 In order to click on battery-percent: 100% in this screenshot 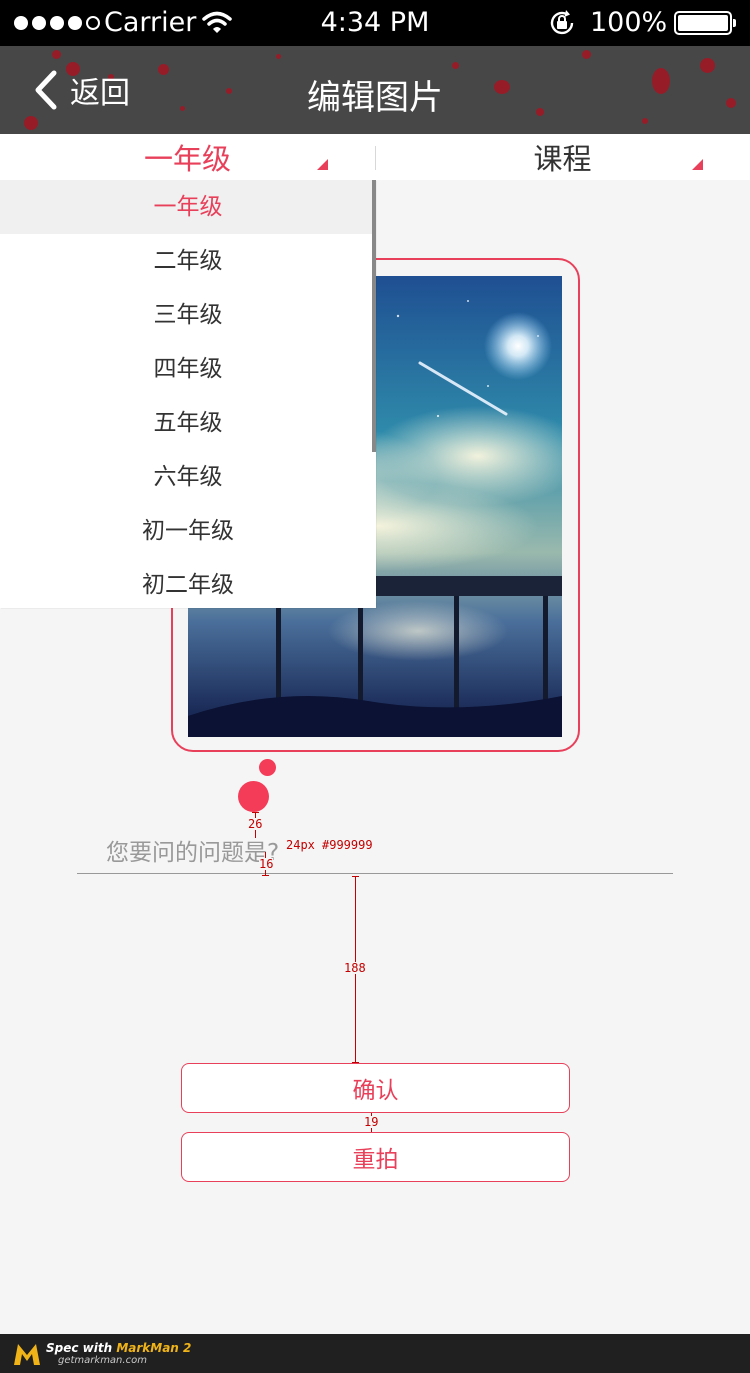, I will do `click(629, 22)`.